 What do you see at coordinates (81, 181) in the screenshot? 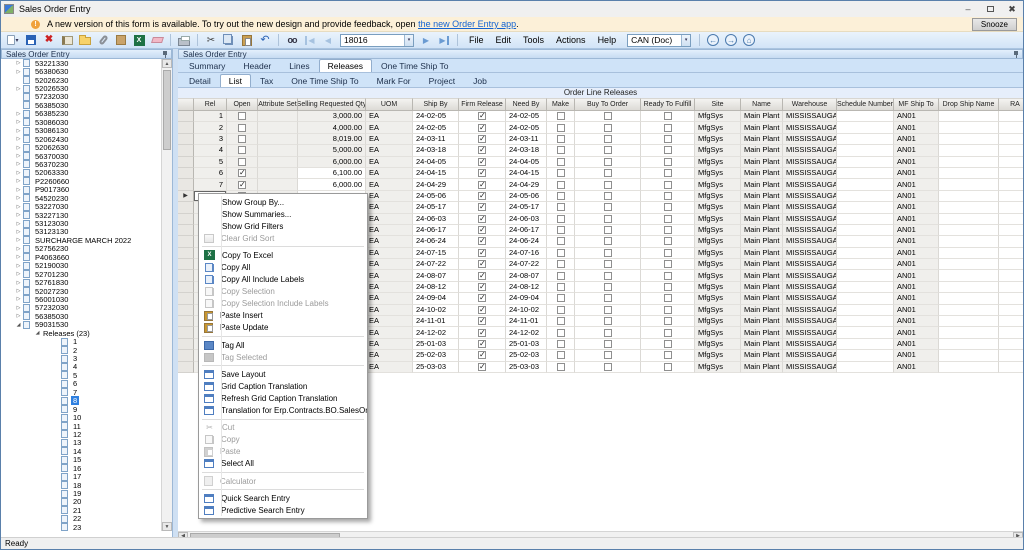
I see `tree-item: ▷ P2260660` at bounding box center [81, 181].